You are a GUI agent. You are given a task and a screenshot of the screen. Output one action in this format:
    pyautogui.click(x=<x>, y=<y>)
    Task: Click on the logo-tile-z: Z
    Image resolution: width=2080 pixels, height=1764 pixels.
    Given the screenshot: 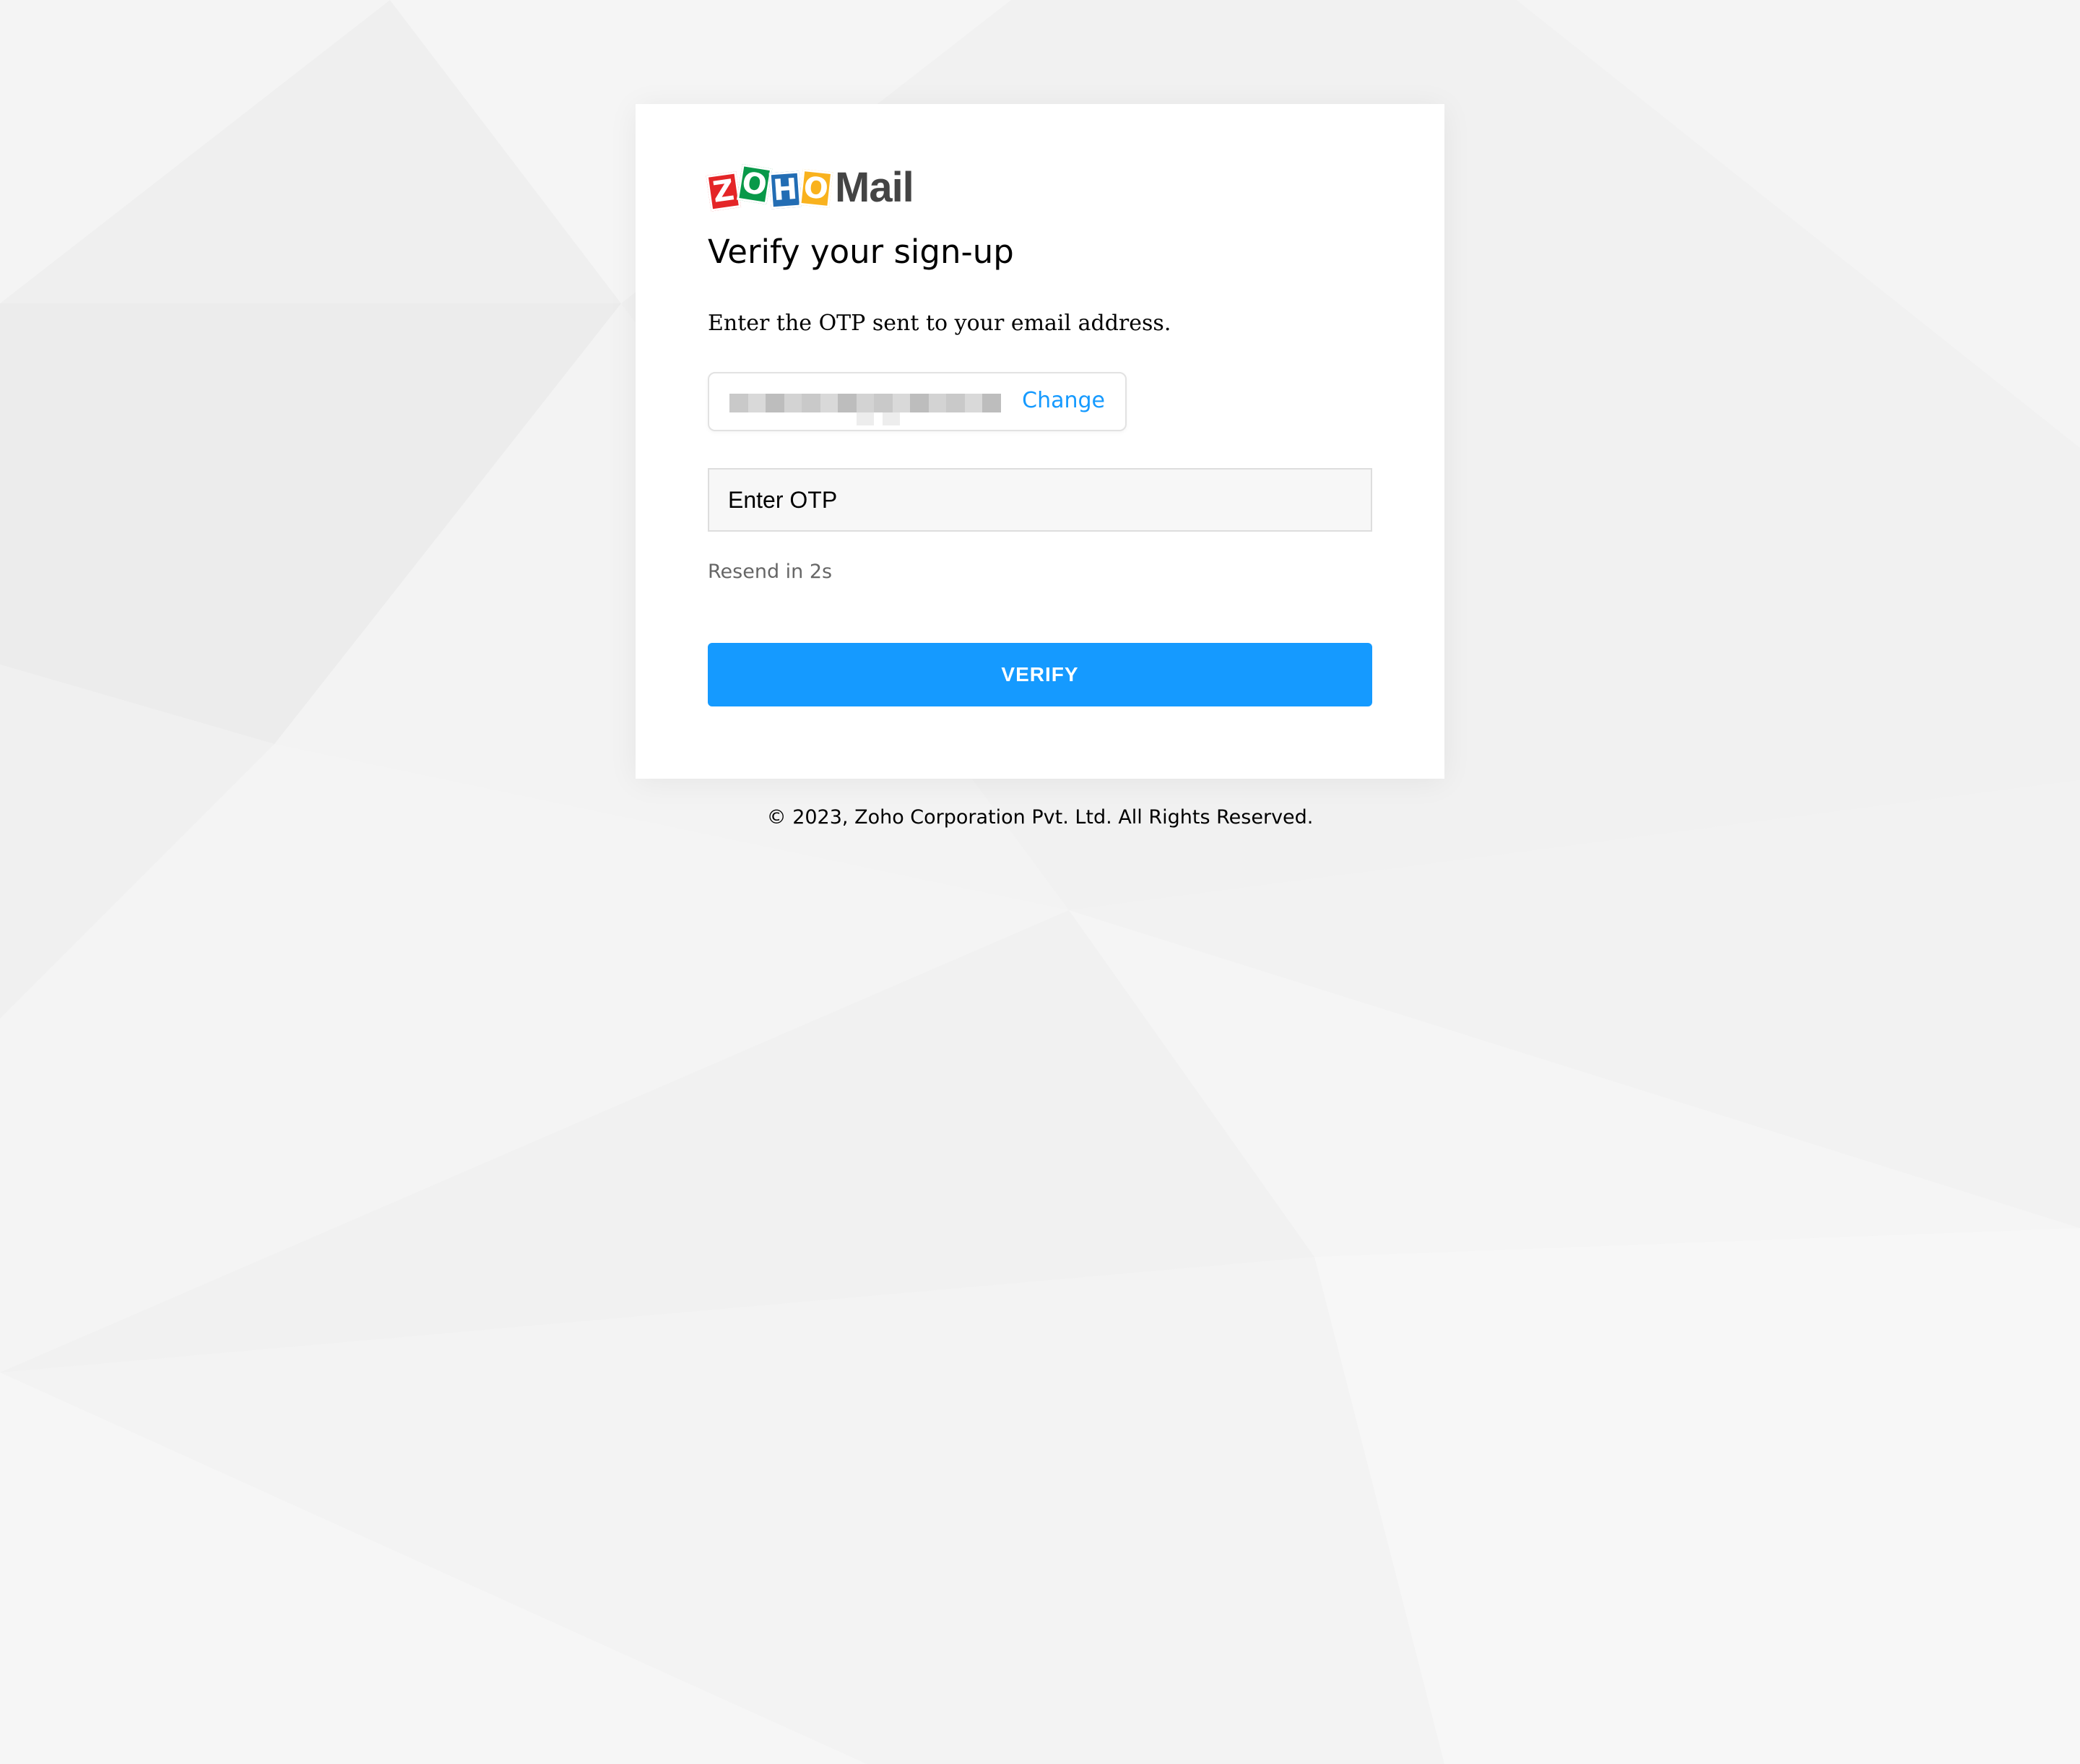 What is the action you would take?
    pyautogui.click(x=724, y=192)
    